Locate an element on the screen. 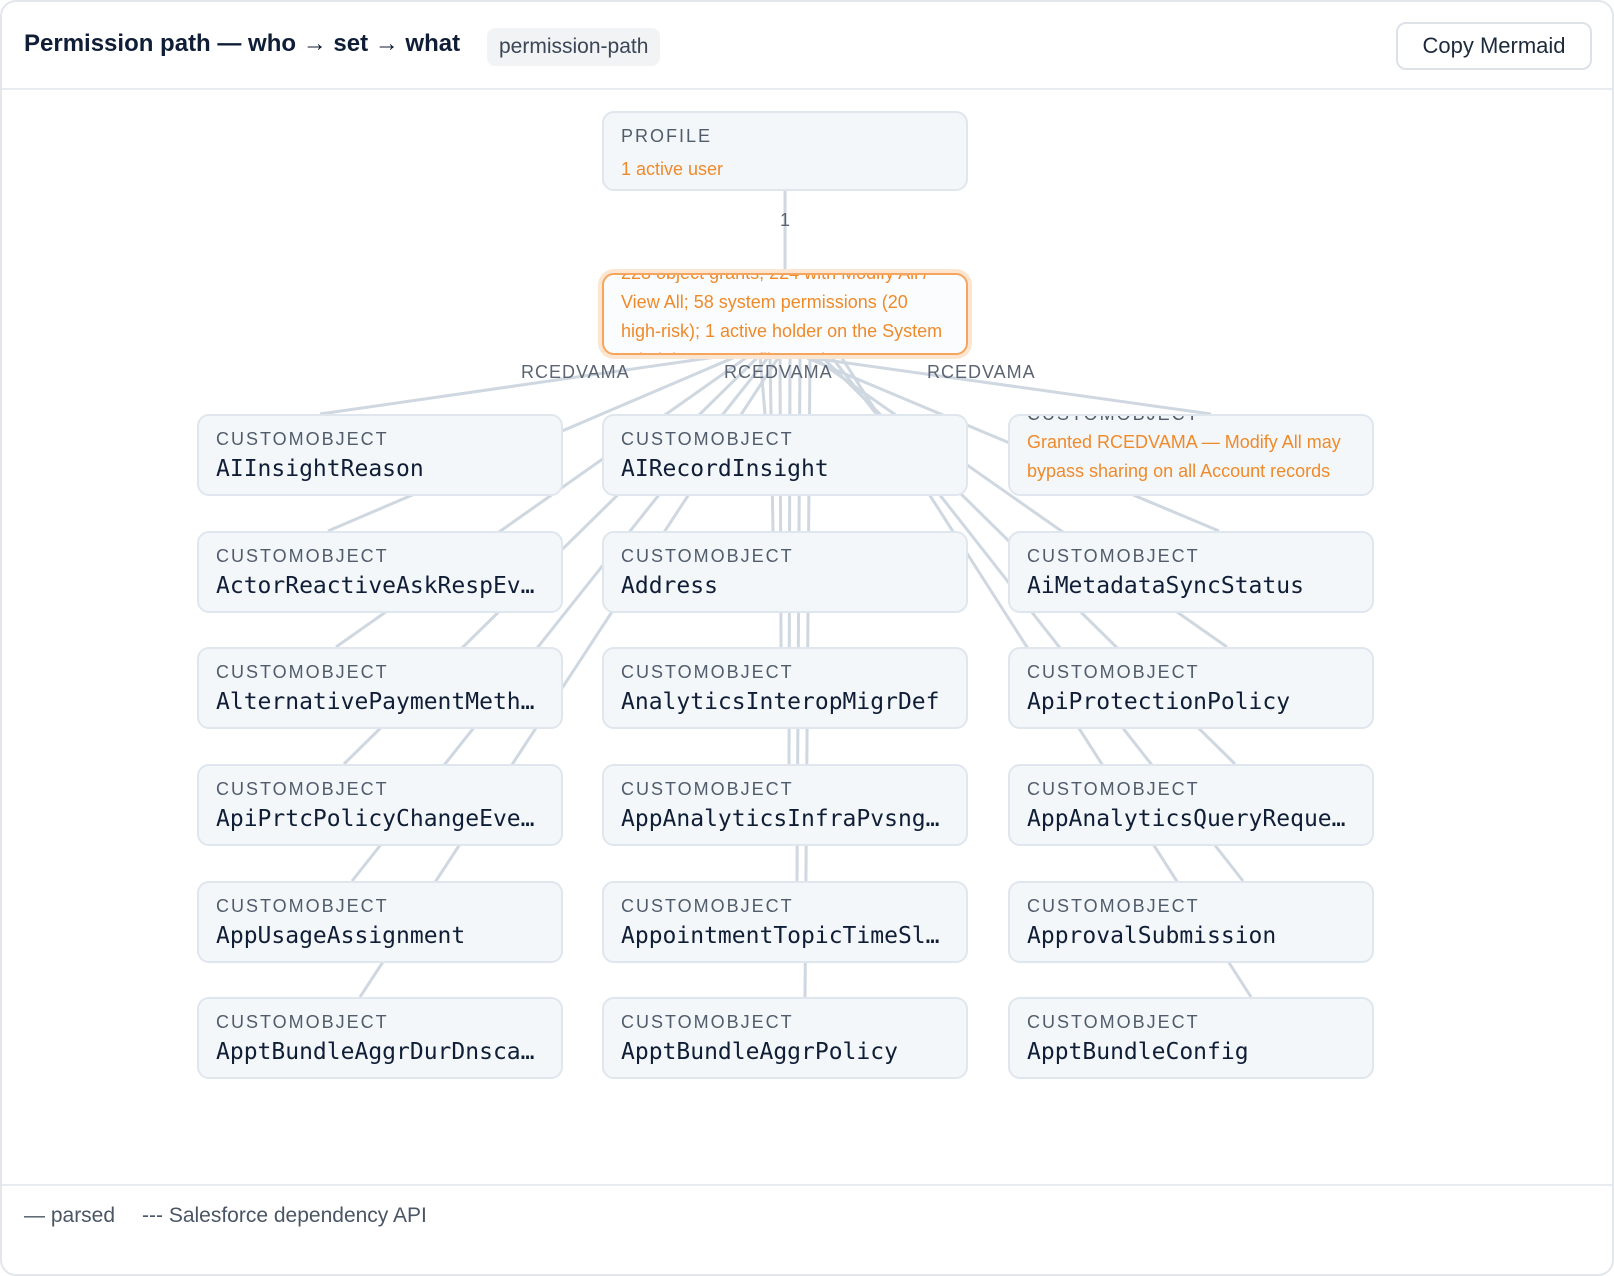 The width and height of the screenshot is (1614, 1276). object-name: ApptBundleAggrPolicy is located at coordinates (759, 1052).